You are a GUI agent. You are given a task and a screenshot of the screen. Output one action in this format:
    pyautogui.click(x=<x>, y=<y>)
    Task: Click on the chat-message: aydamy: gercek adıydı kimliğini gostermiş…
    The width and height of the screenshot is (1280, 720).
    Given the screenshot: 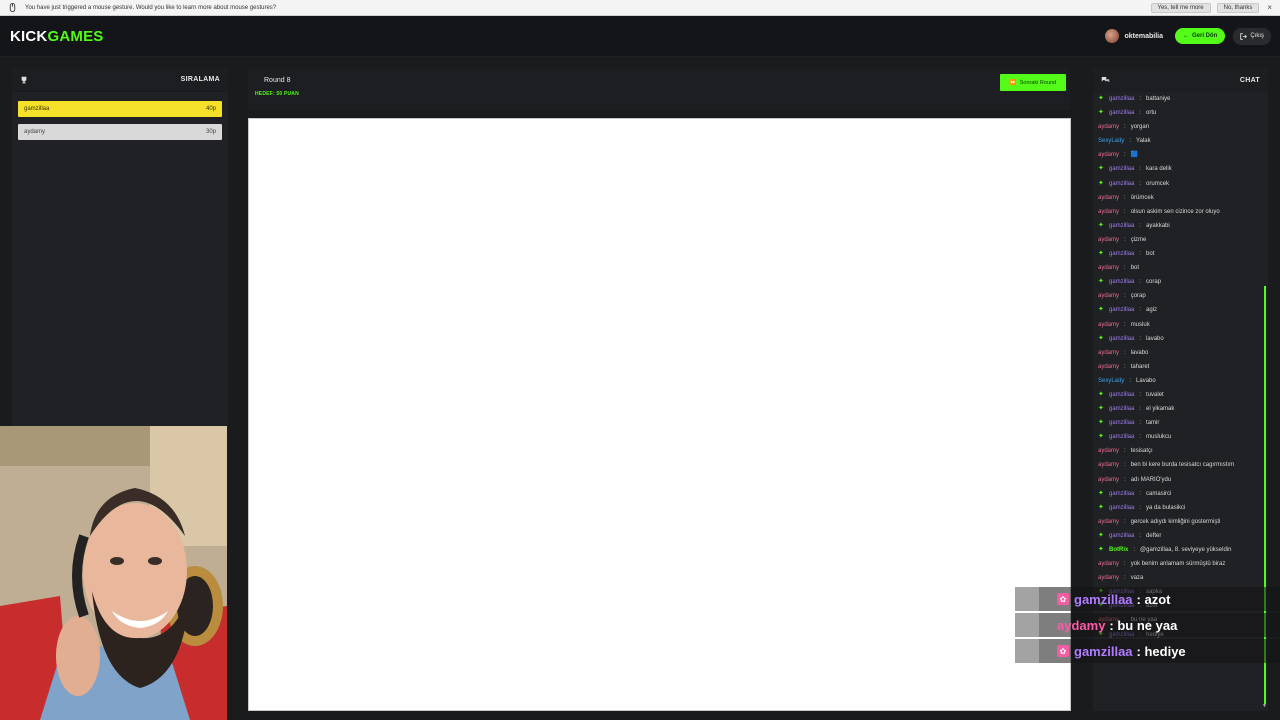 What is the action you would take?
    pyautogui.click(x=1179, y=525)
    